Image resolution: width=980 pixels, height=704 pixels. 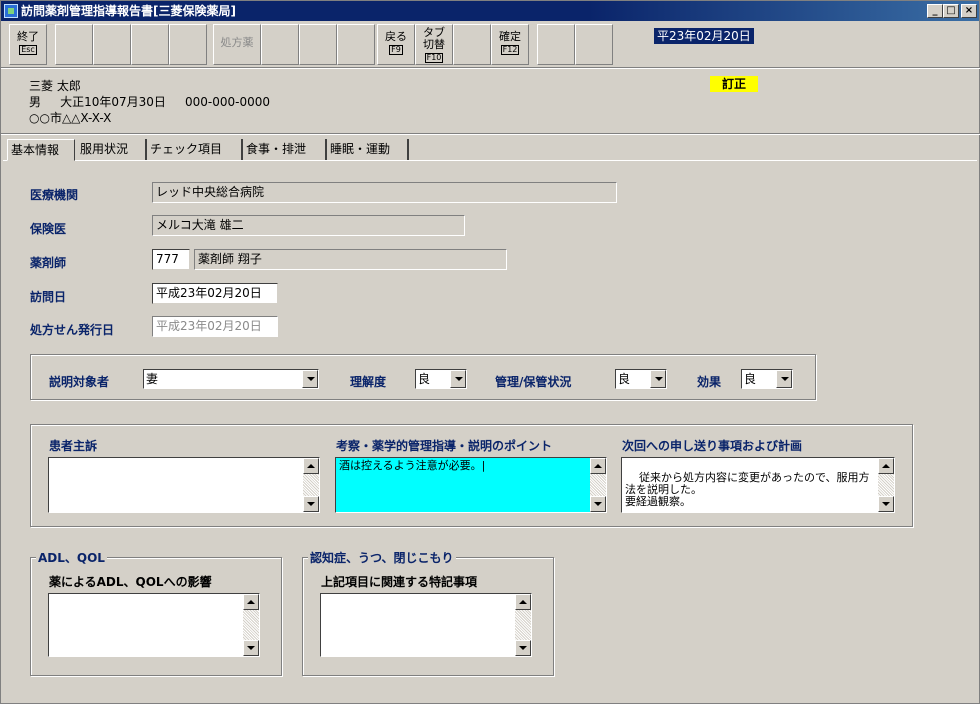 I want to click on exit-key: Esc, so click(x=28, y=50).